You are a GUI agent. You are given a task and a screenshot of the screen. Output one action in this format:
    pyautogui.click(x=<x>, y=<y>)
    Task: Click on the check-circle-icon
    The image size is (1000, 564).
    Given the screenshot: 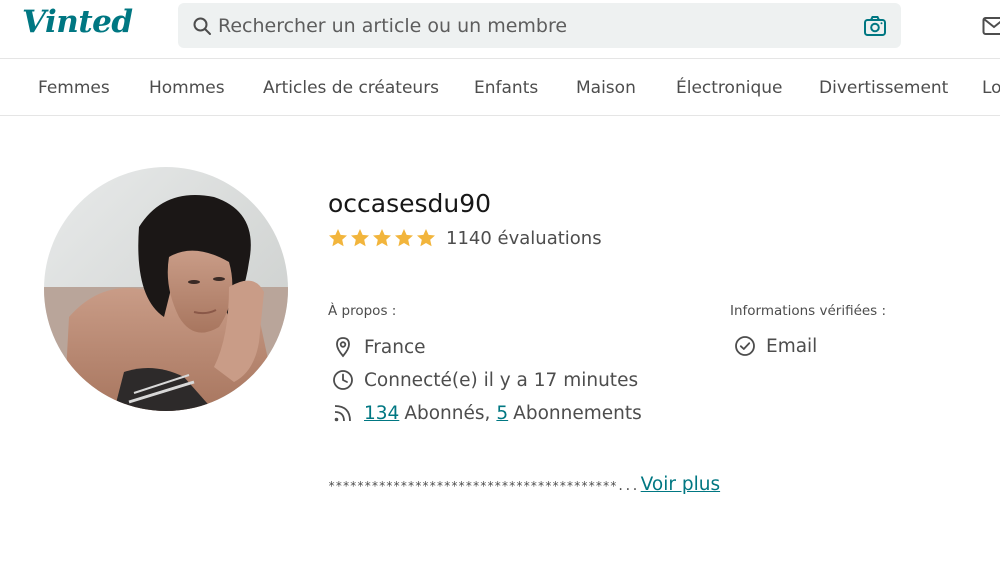 What is the action you would take?
    pyautogui.click(x=745, y=346)
    